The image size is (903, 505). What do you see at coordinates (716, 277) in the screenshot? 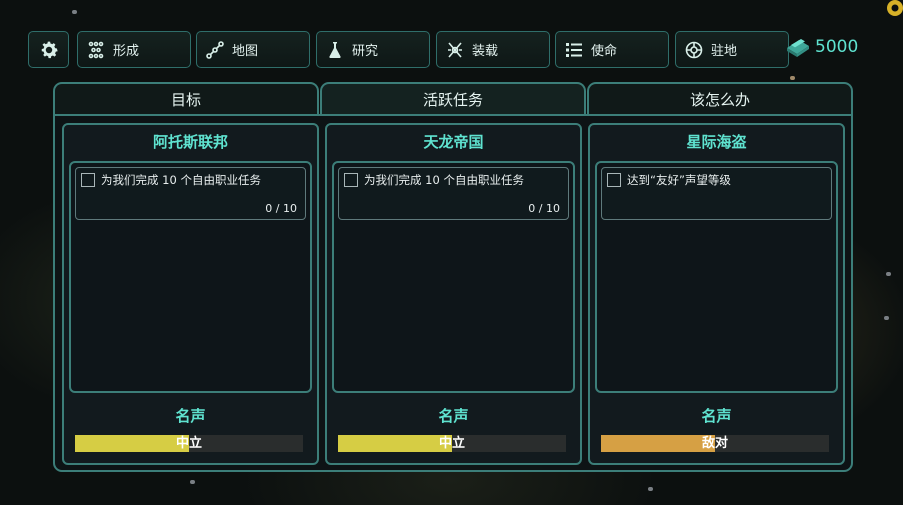
I see `mission-list: 达到“友好”声望等级` at bounding box center [716, 277].